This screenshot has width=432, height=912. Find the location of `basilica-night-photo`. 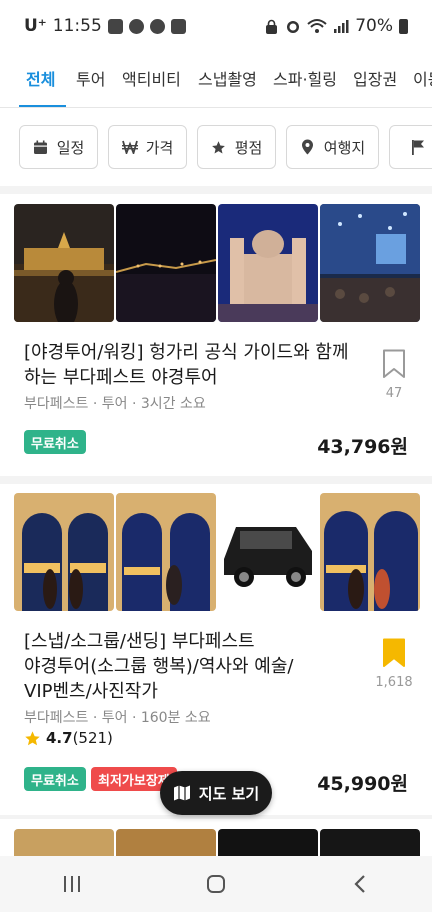

basilica-night-photo is located at coordinates (268, 263).